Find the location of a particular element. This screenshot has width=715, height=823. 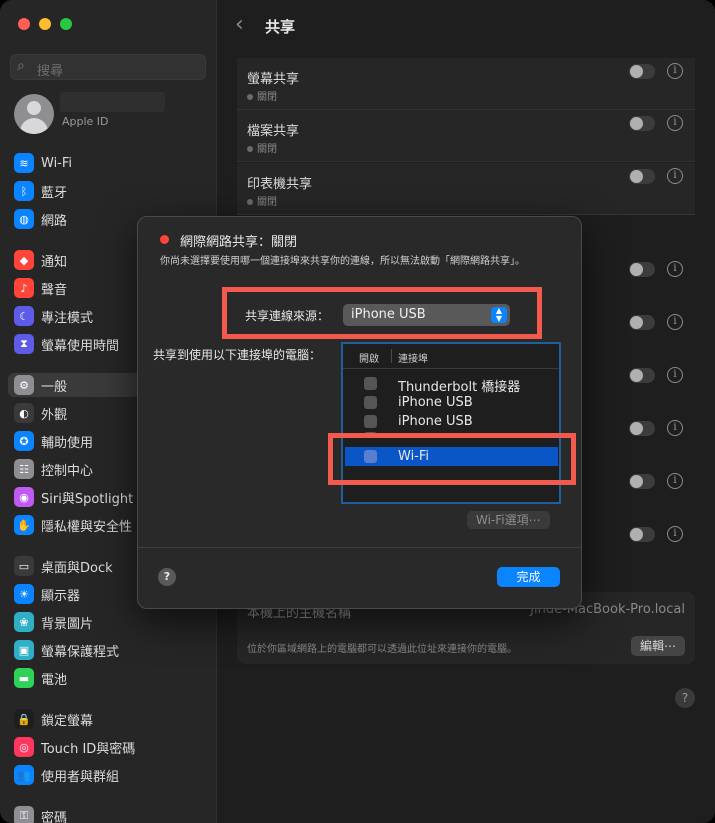

passwords-icon: ⚿ is located at coordinates (24, 814).